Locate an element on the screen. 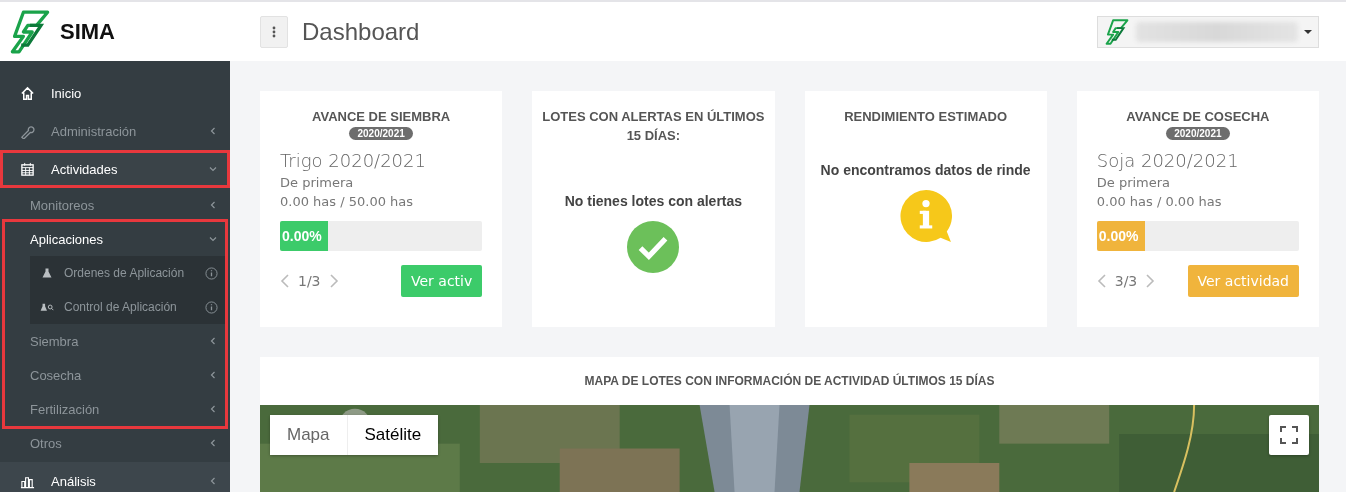  sidebar-item: Actividades is located at coordinates (115, 169).